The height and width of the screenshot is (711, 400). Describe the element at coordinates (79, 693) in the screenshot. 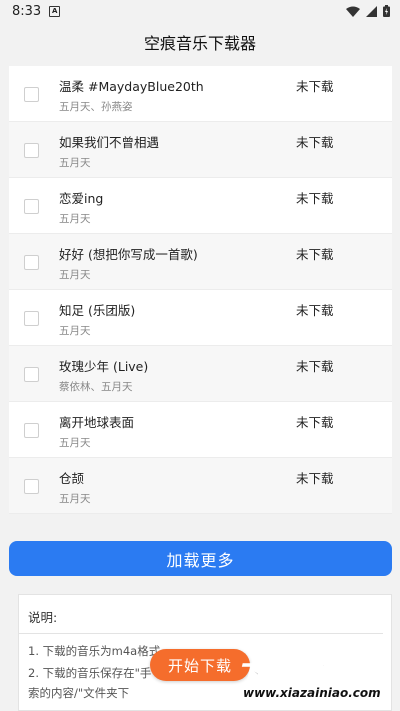

I see `notes-line-3: 索的内容/"文件夹下` at that location.